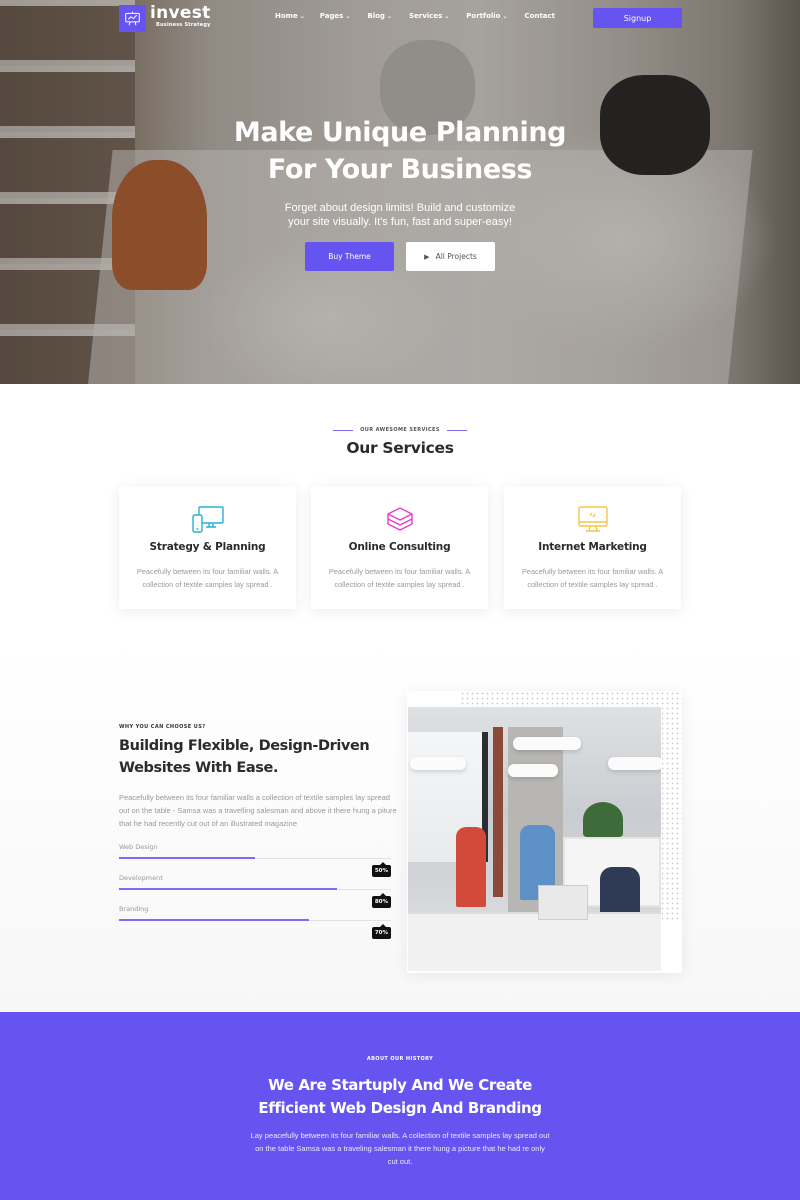  What do you see at coordinates (534, 839) in the screenshot?
I see `office-photo` at bounding box center [534, 839].